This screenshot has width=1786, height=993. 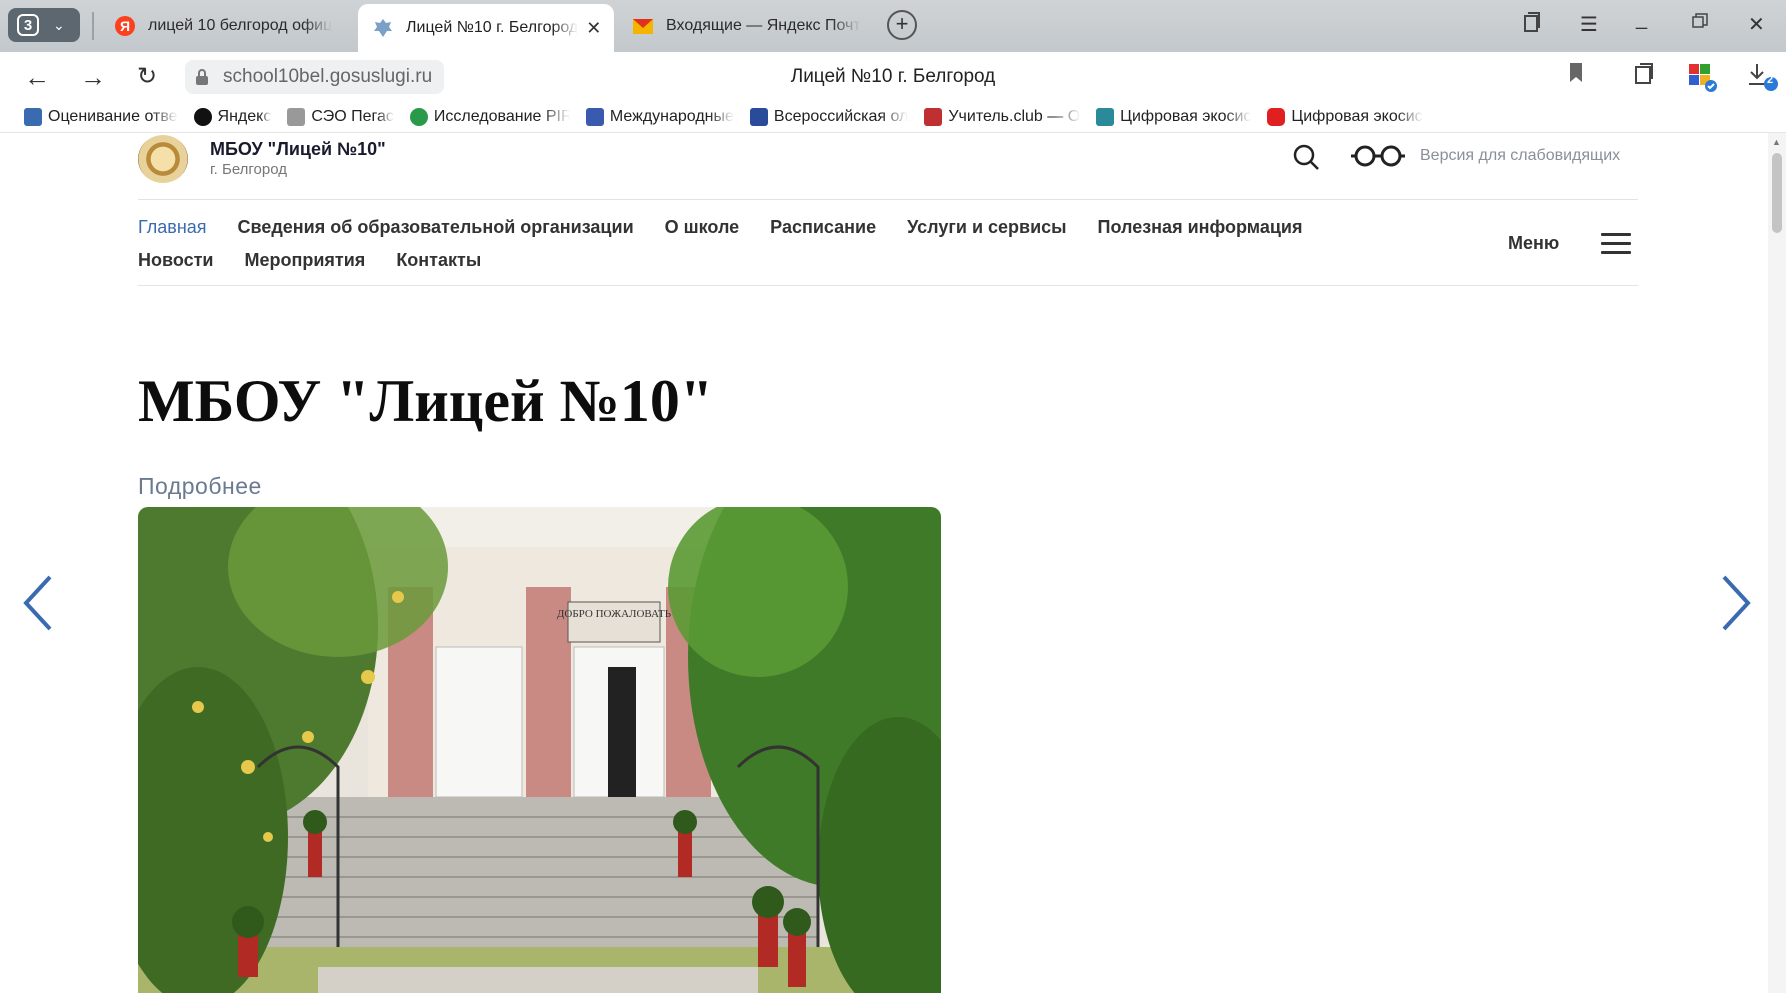 What do you see at coordinates (1576, 76) in the screenshot?
I see `bookmark-icon` at bounding box center [1576, 76].